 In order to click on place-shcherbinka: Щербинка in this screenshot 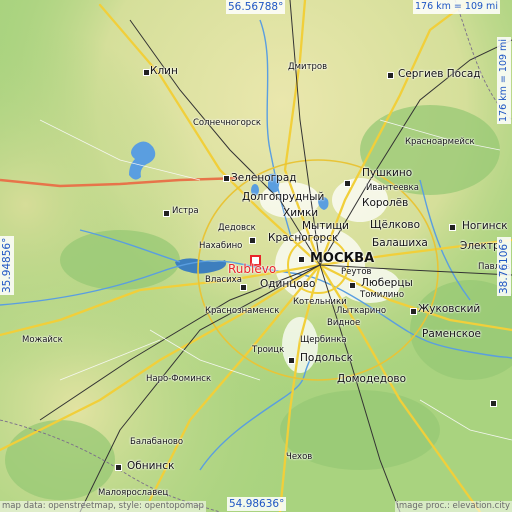, I will do `click(323, 340)`.